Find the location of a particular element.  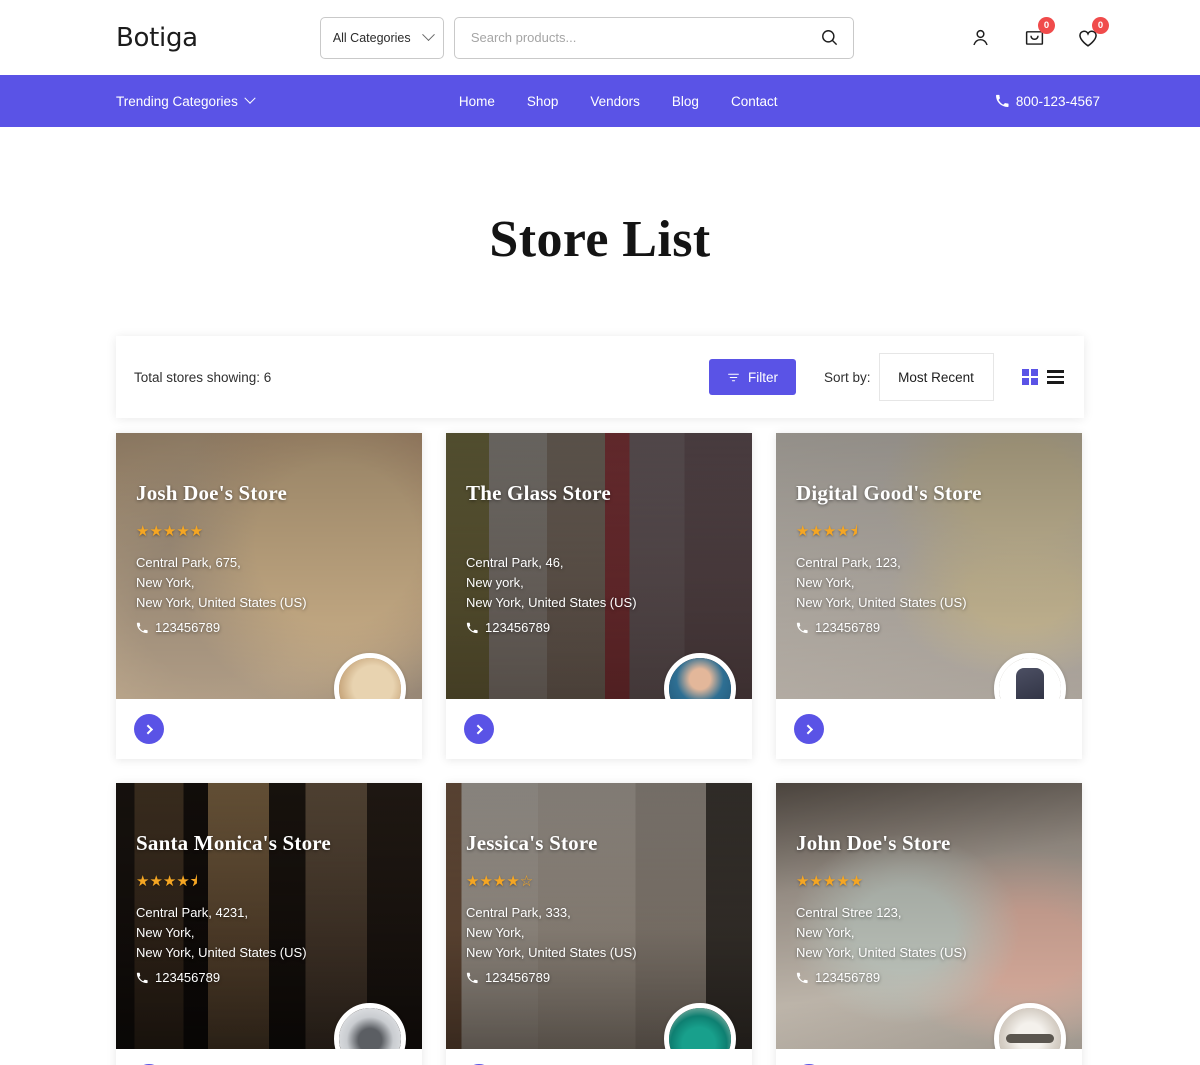

toolbar-controls: Filter Sort by: Most Recent is located at coordinates (886, 377).